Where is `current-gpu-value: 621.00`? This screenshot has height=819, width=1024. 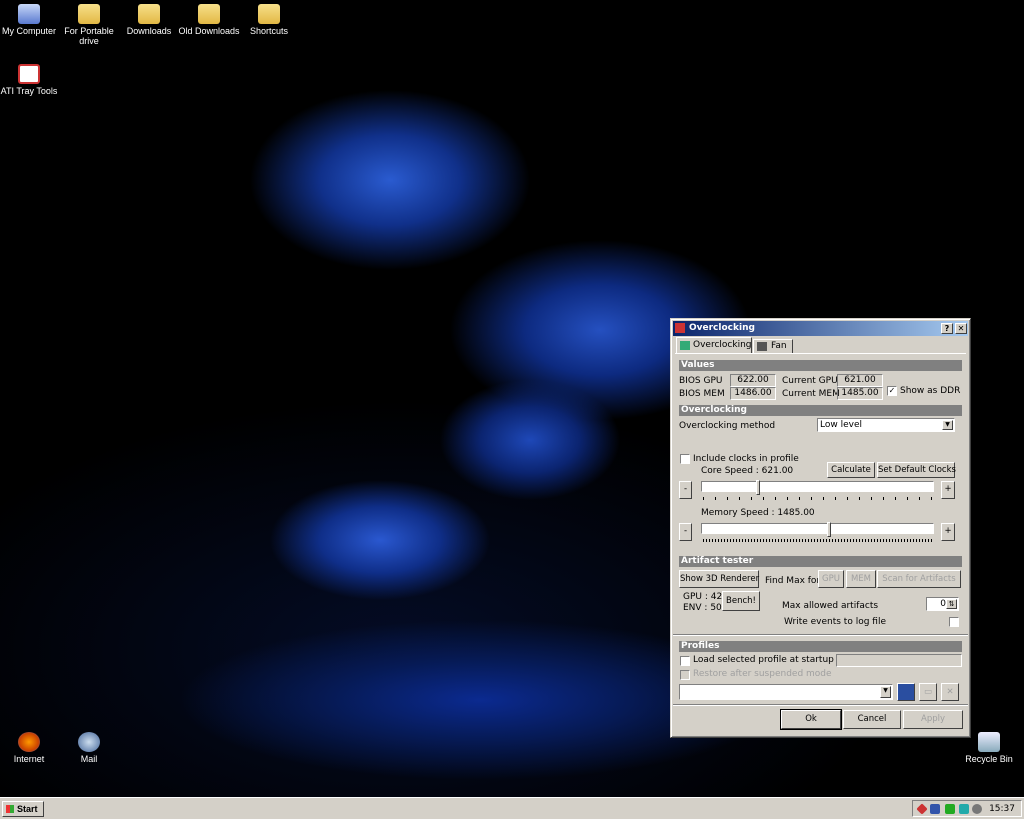
current-gpu-value: 621.00 is located at coordinates (860, 380).